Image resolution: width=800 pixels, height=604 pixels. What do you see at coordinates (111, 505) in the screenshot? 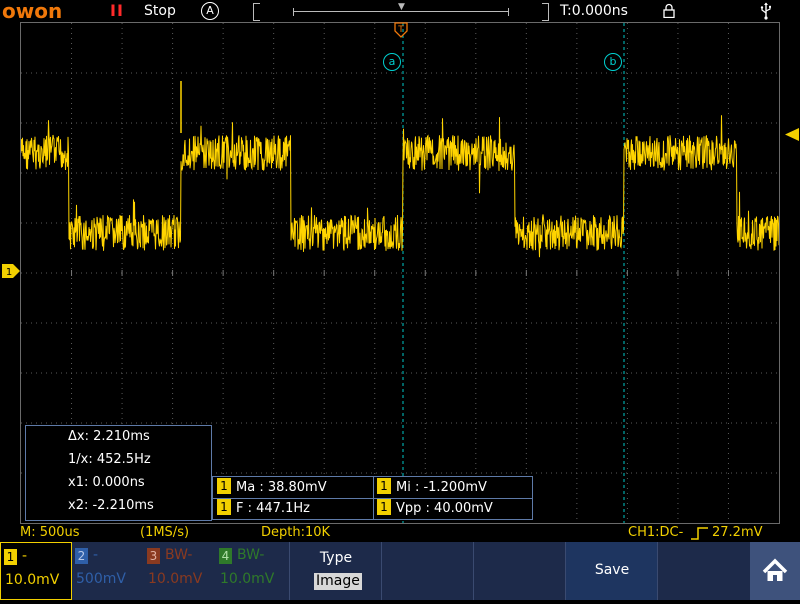
I see `cursor-x2: x2: -2.210ms` at bounding box center [111, 505].